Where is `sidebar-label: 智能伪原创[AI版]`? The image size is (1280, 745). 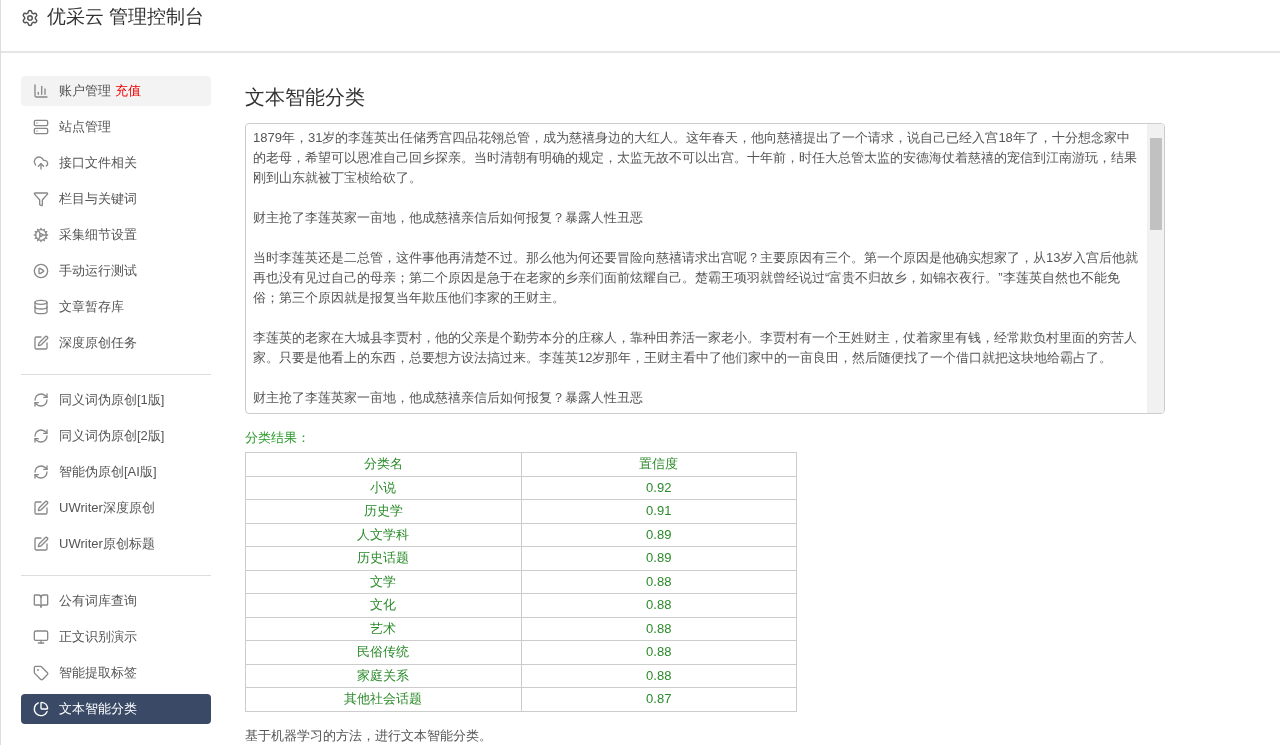 sidebar-label: 智能伪原创[AI版] is located at coordinates (108, 472).